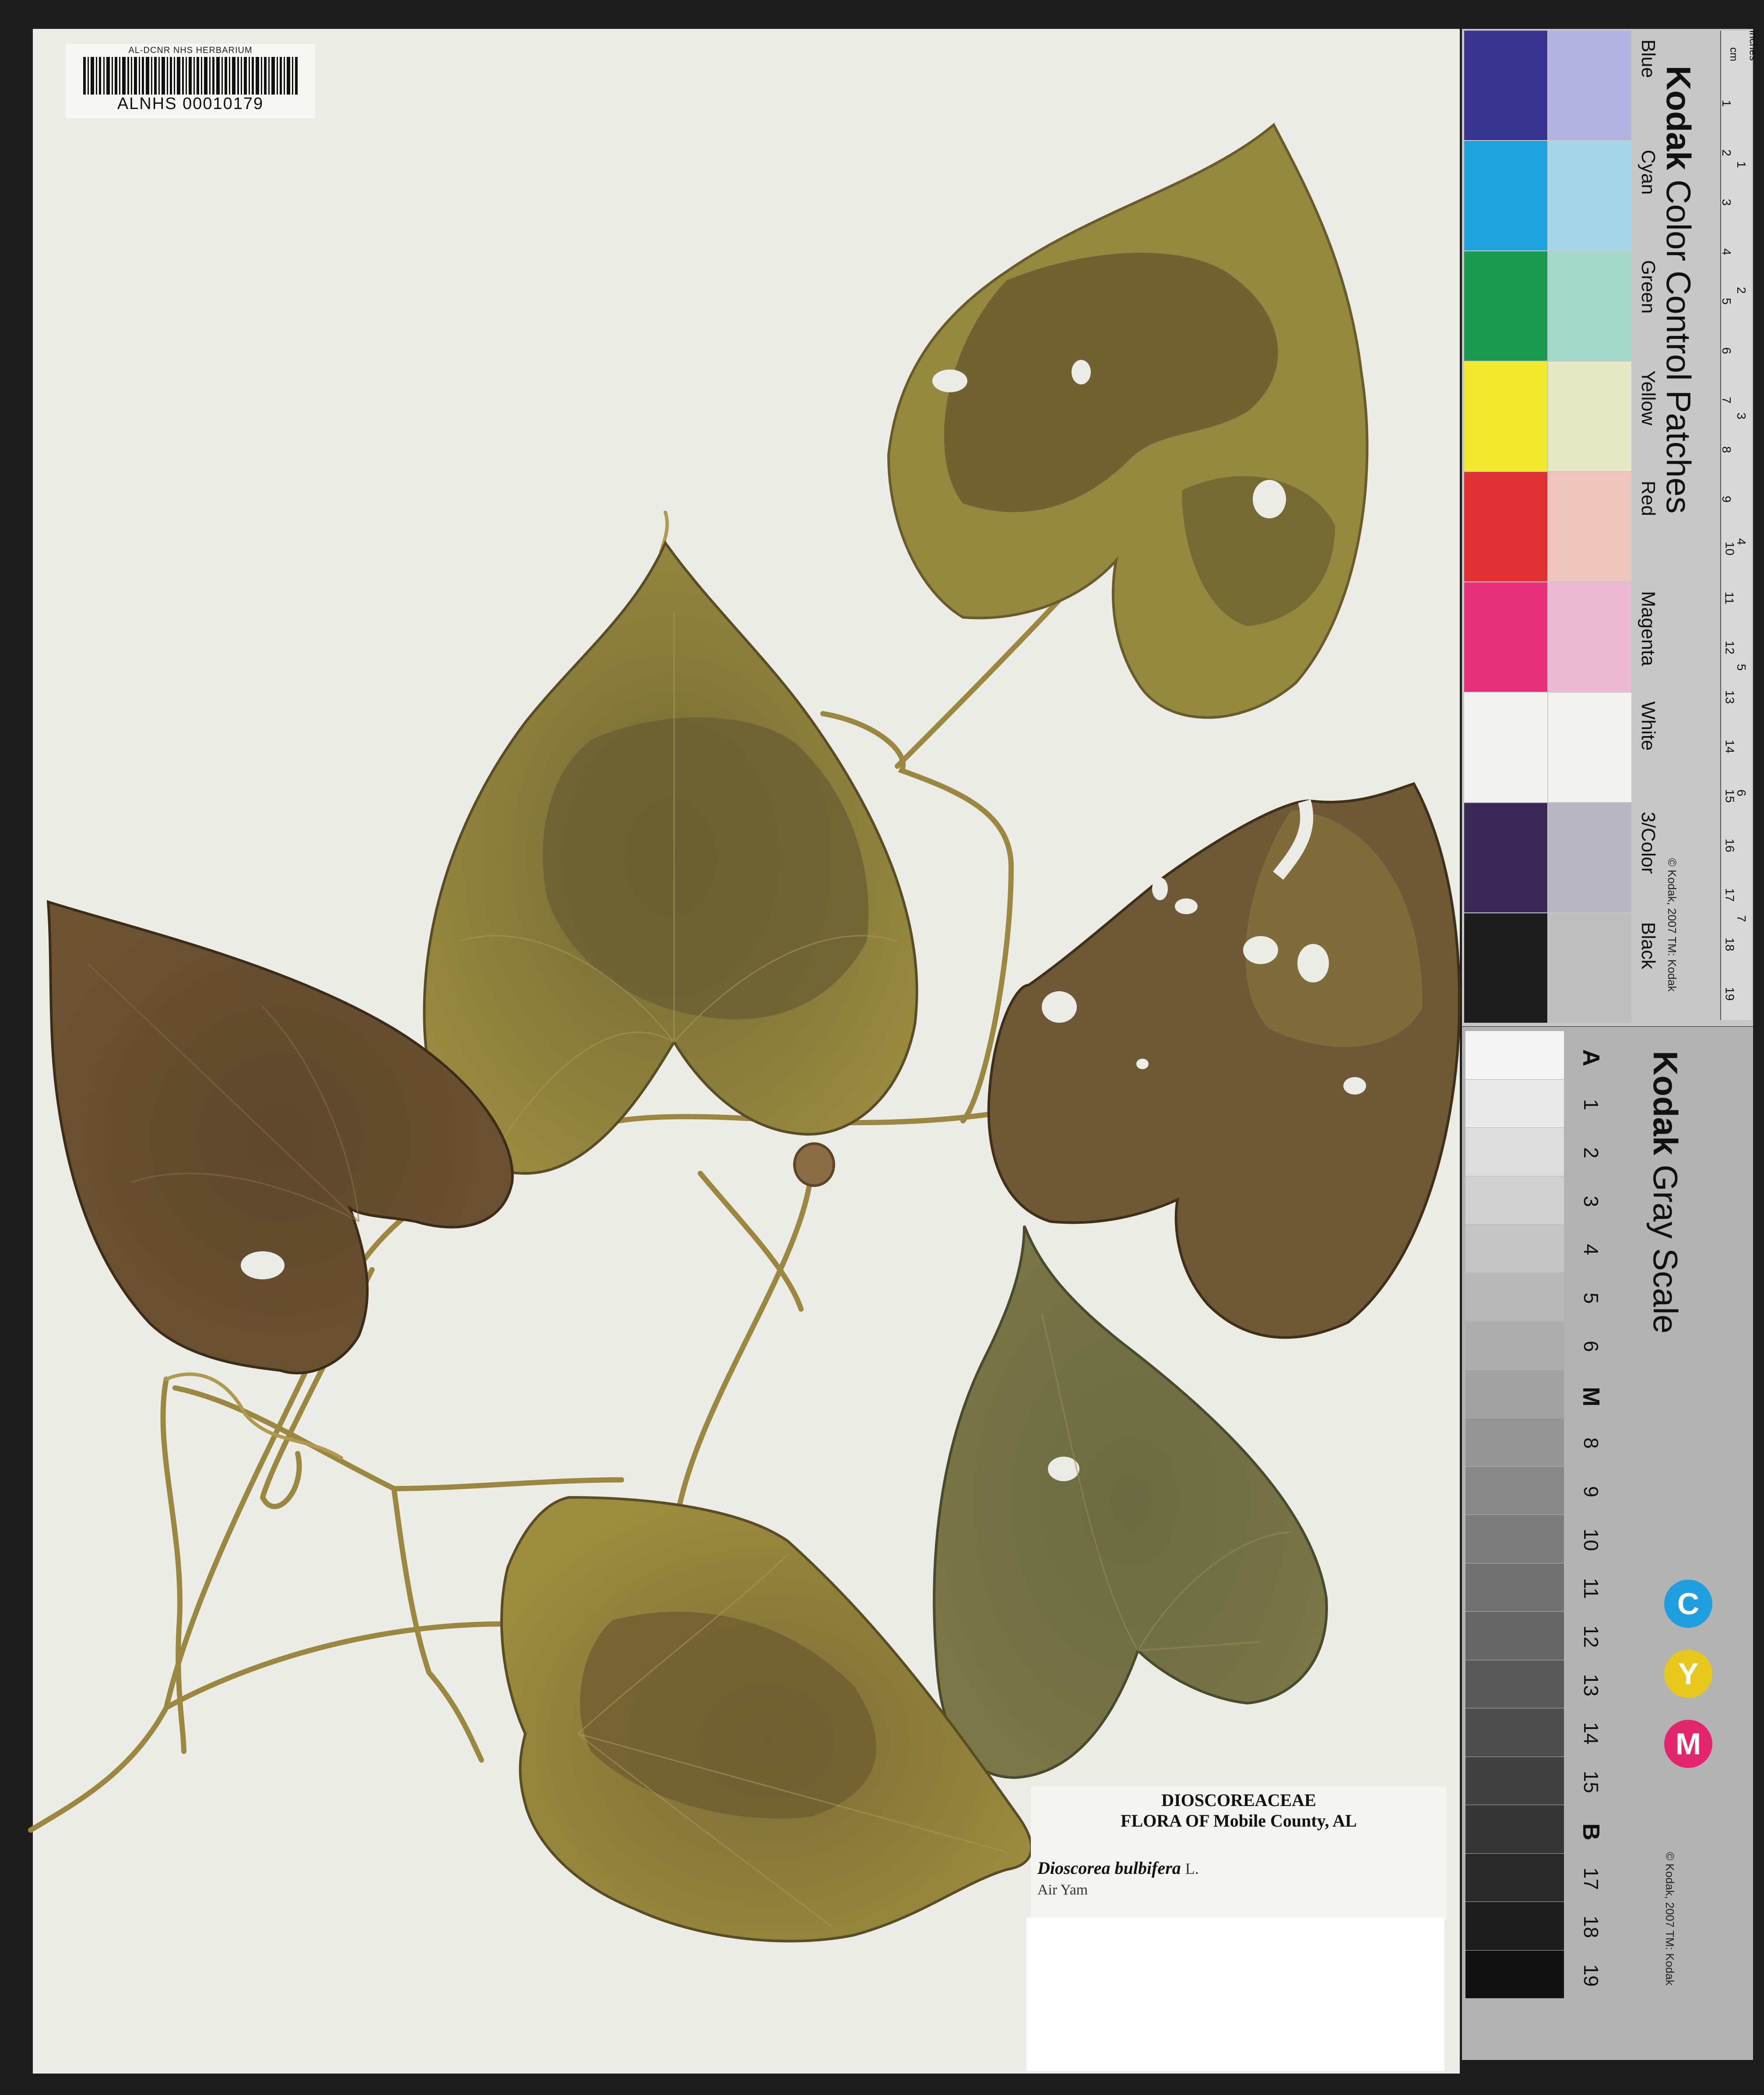 The width and height of the screenshot is (1764, 2095). Describe the element at coordinates (1726, 103) in the screenshot. I see `ruler-cm-label: 1` at that location.